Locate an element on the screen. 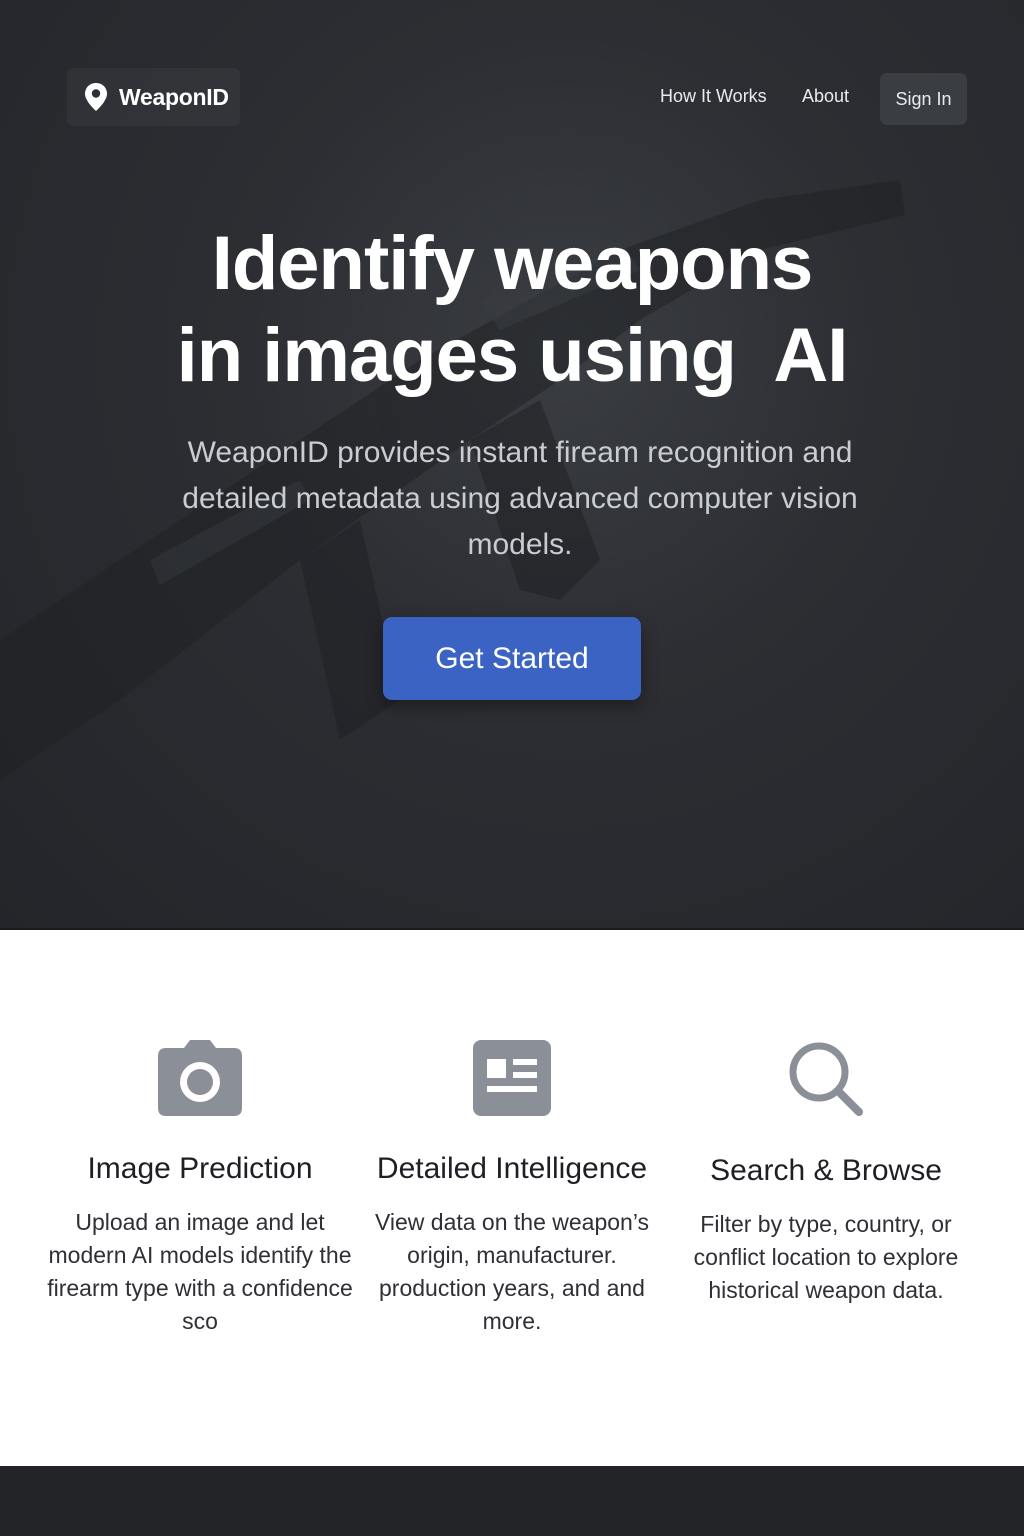 The width and height of the screenshot is (1024, 1536). nav-link-about: About is located at coordinates (825, 96).